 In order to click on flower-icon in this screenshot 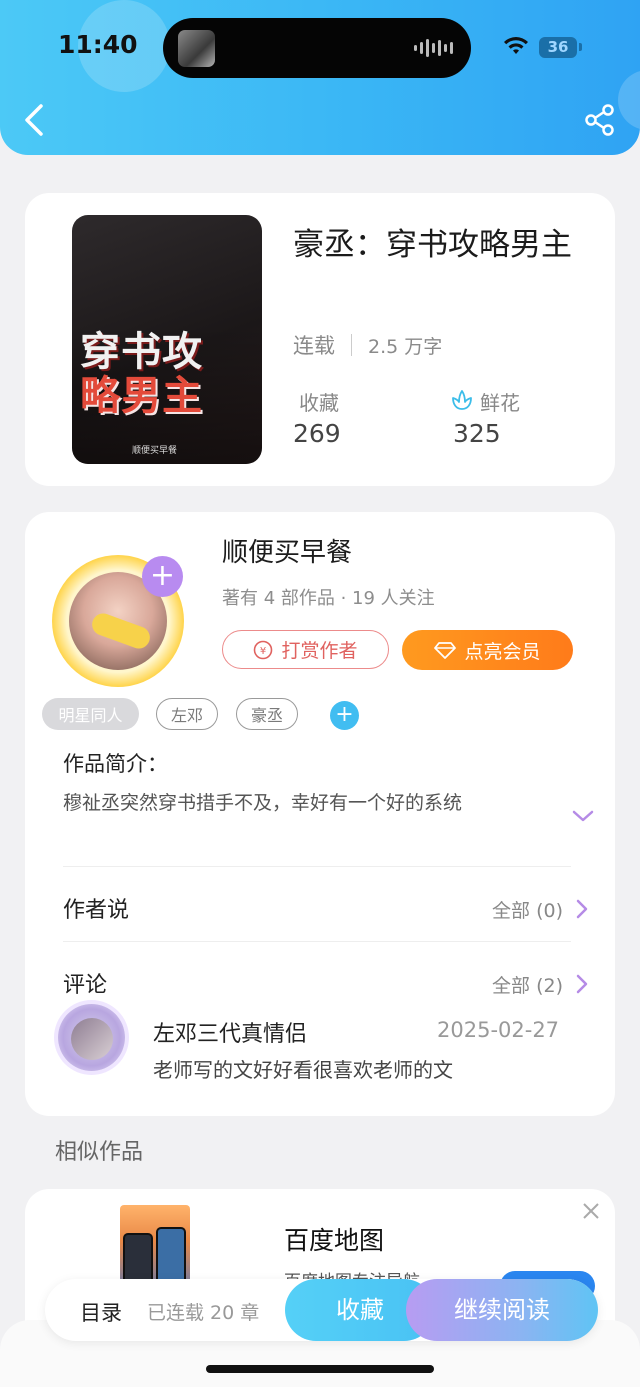, I will do `click(462, 400)`.